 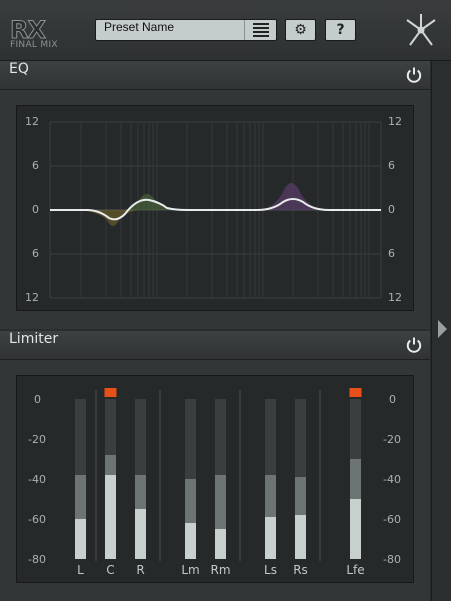 I want to click on logo-sub-text: FINAL MIX, so click(x=34, y=45).